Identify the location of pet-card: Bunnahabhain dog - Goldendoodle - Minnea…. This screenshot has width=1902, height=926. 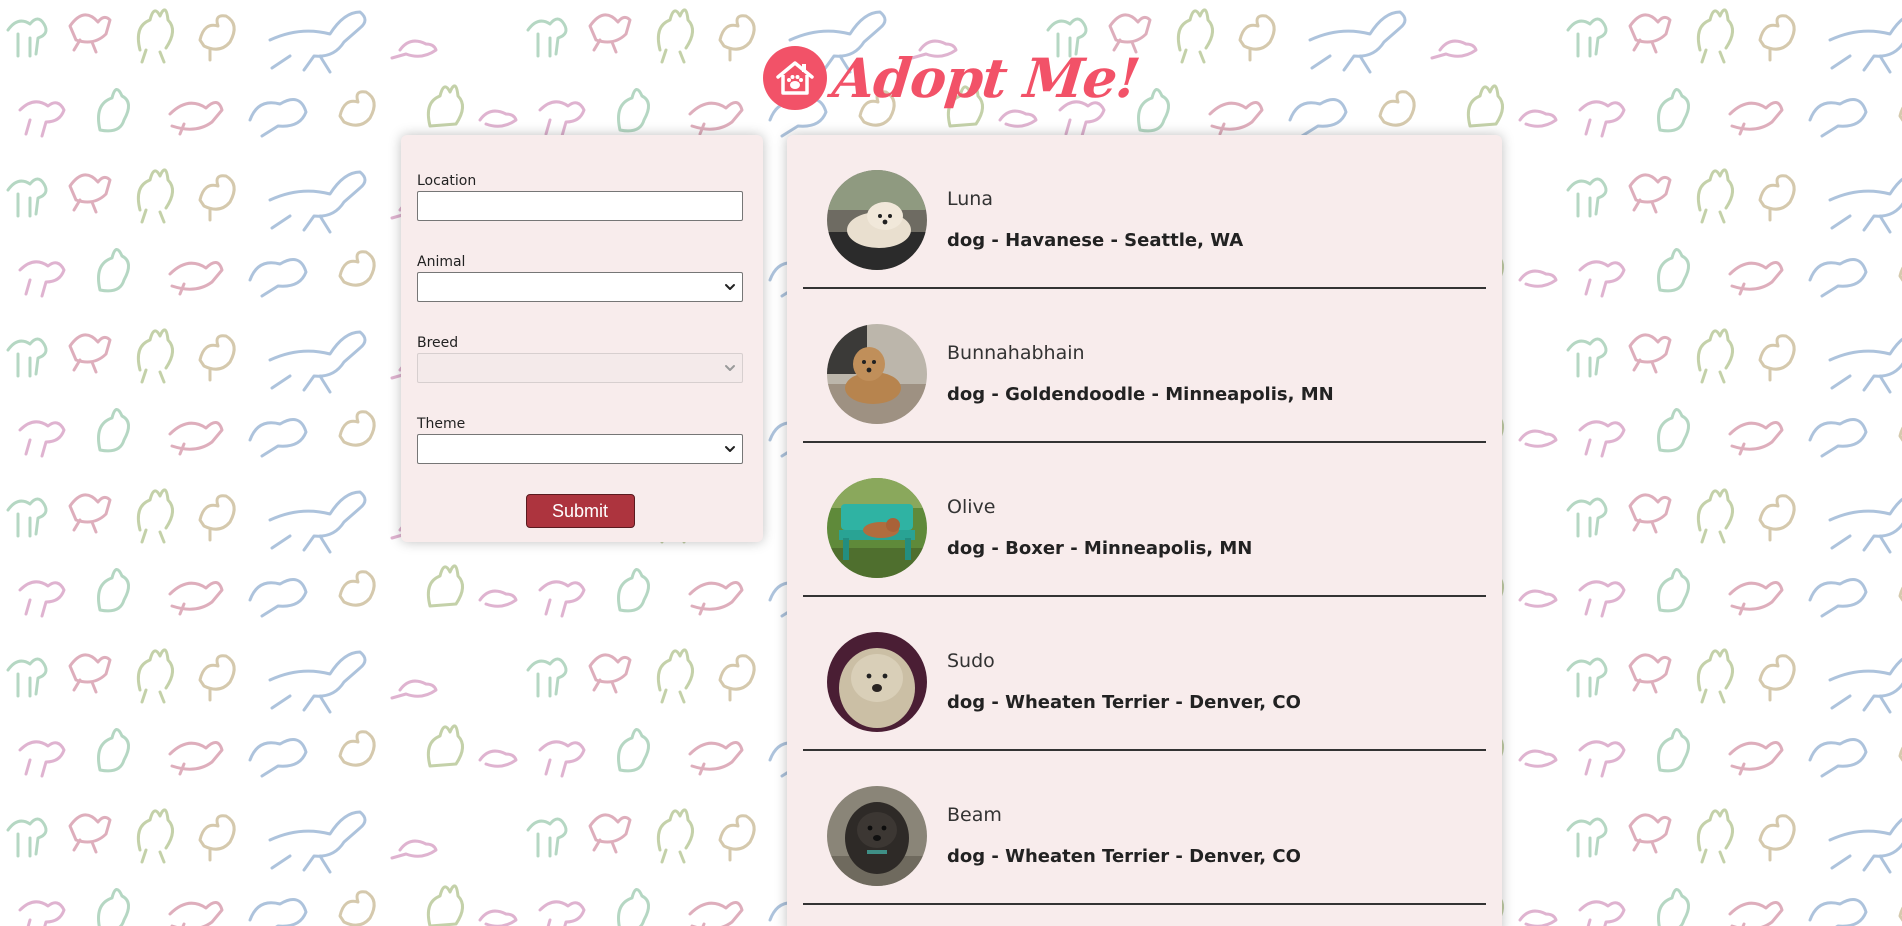
(1144, 366).